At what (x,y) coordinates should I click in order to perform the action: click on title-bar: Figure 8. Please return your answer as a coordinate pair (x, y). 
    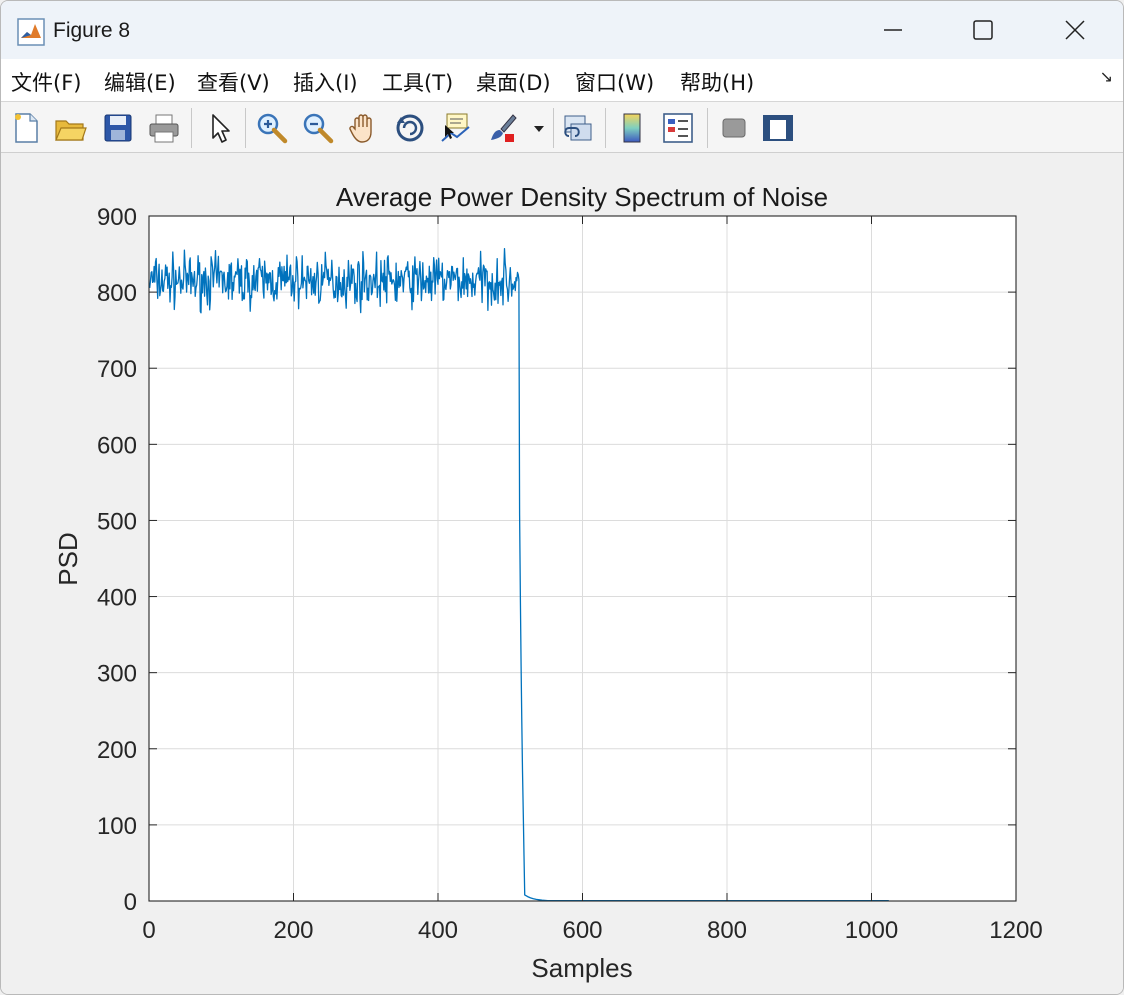
    Looking at the image, I should click on (562, 30).